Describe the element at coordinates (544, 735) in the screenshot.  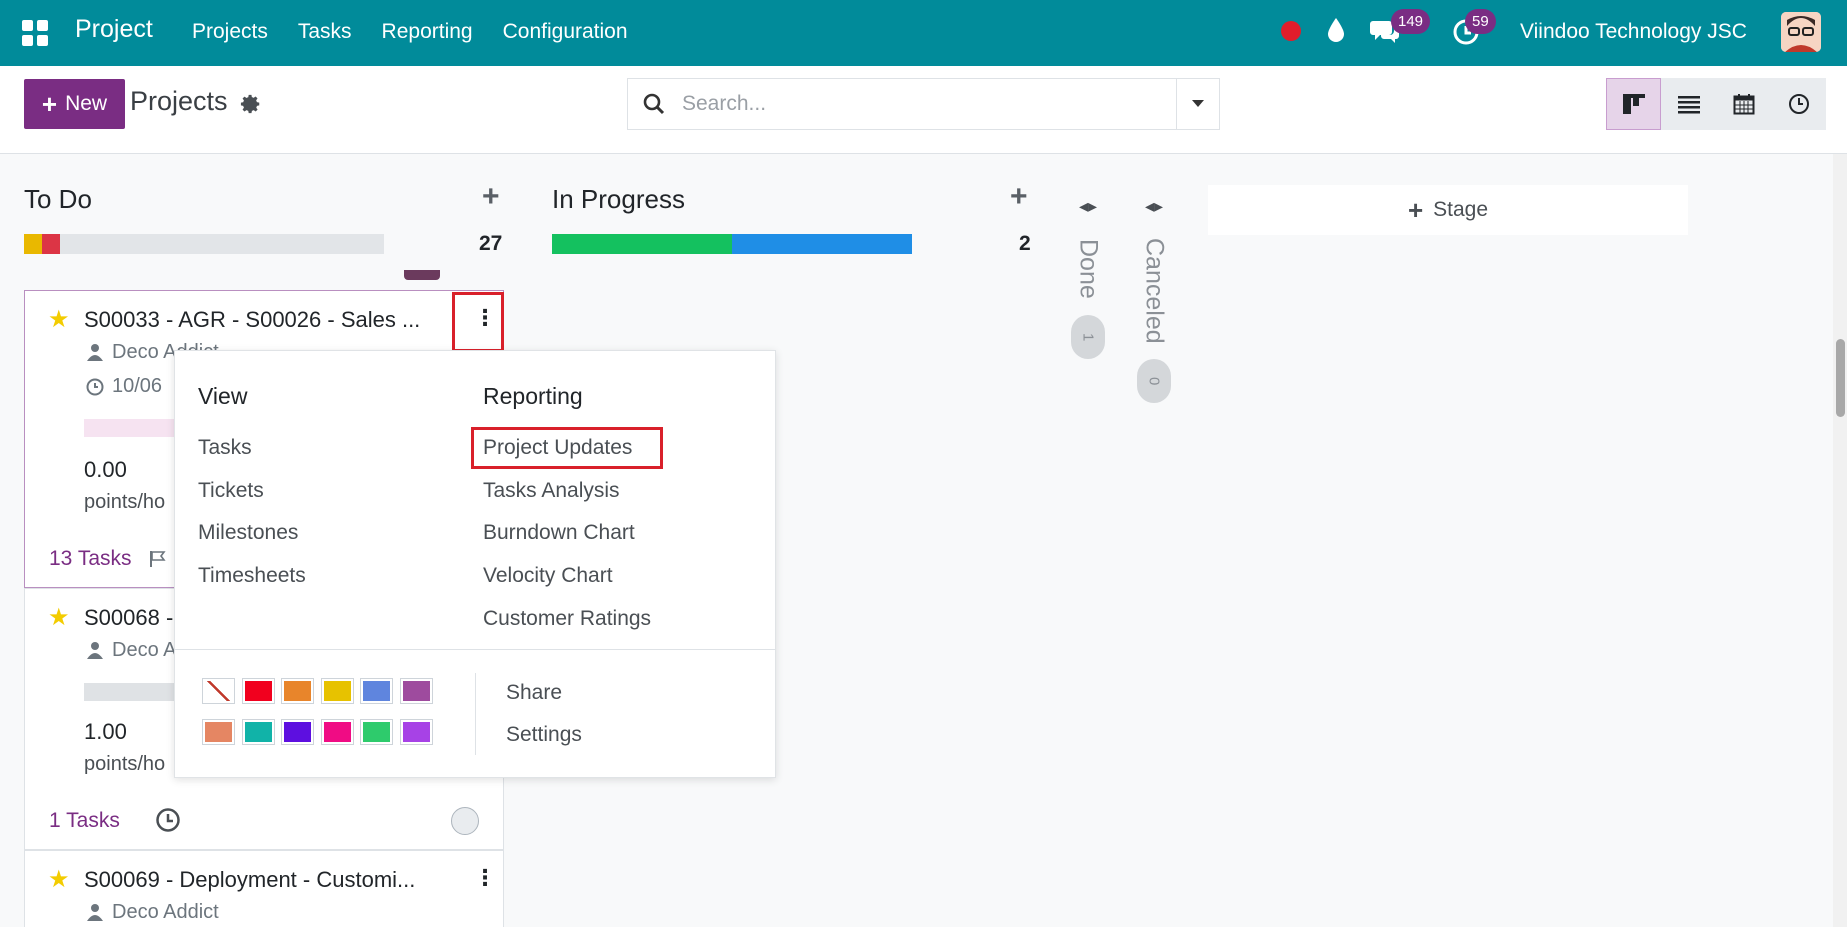
I see `menu-item-settings: Settings` at that location.